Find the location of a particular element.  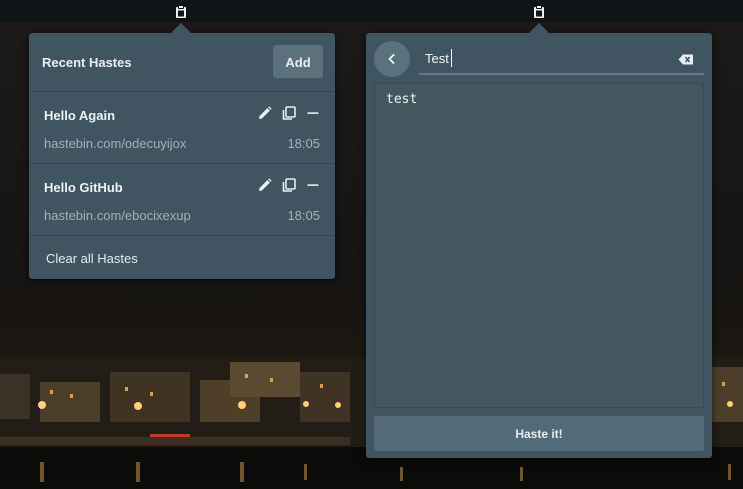

recent-header: Recent Hastes Add is located at coordinates (182, 62).